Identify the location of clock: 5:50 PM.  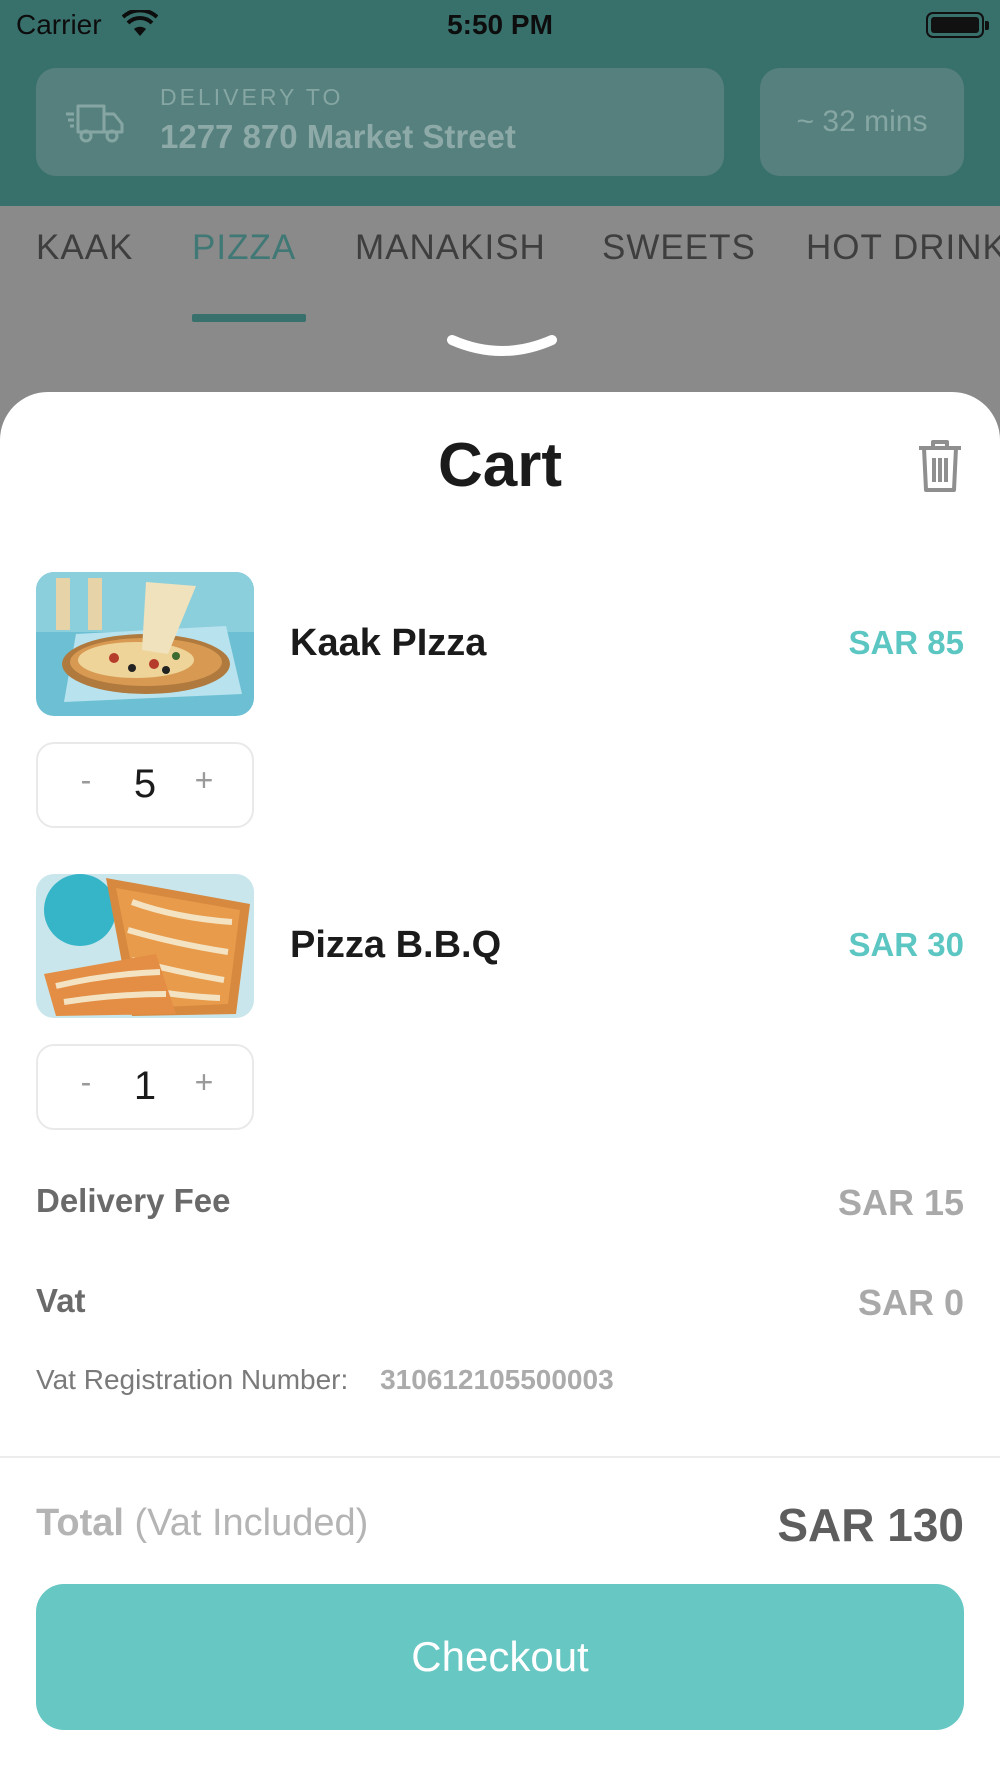
(500, 24).